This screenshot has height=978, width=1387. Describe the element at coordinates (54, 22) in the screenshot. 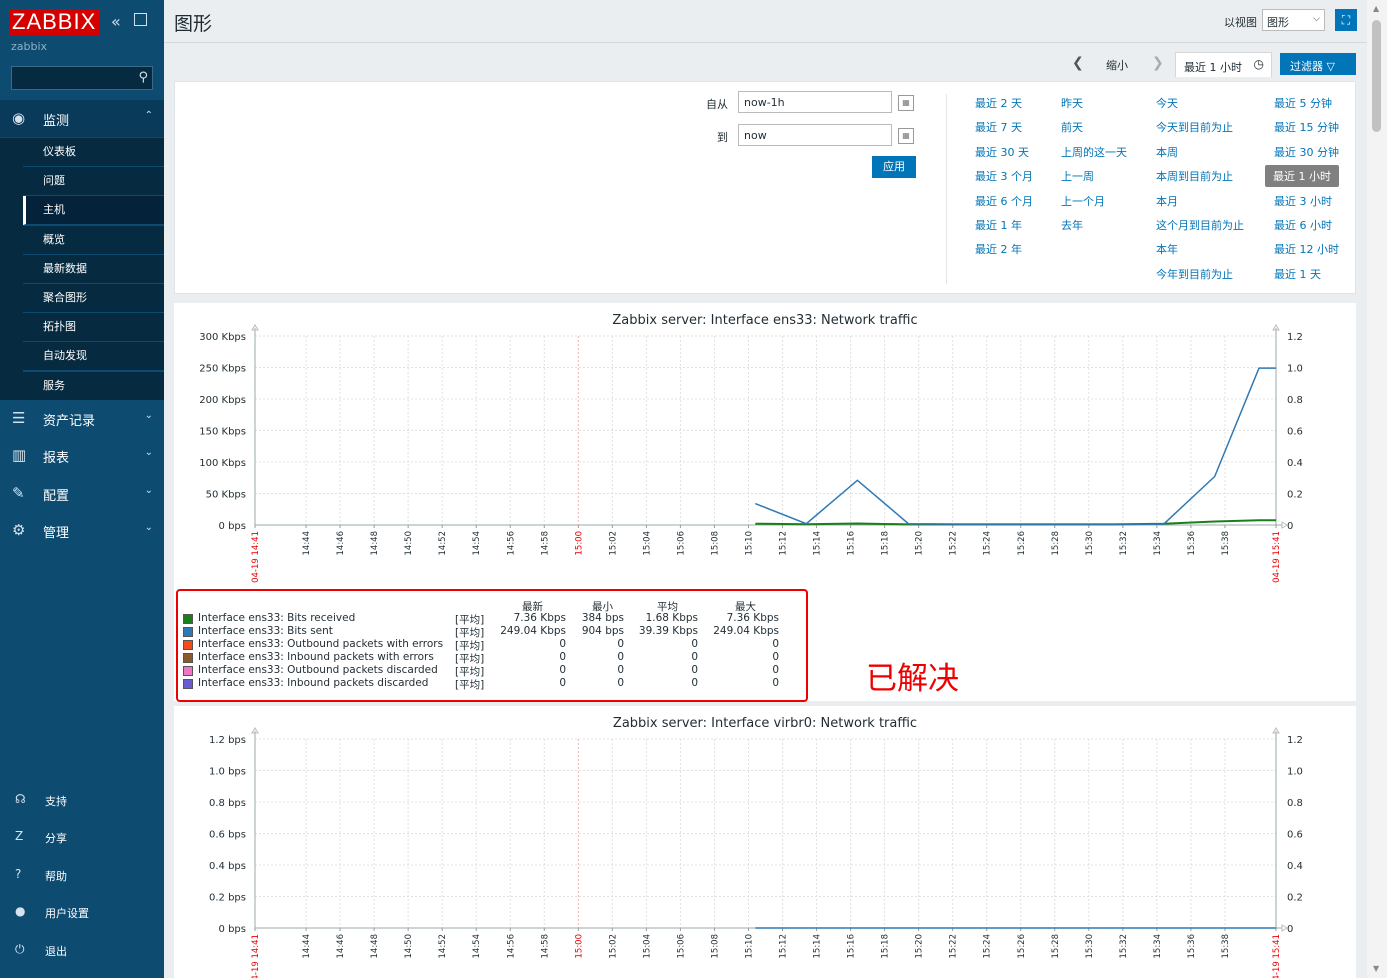

I see `zabbix-logo: ZABBIX` at that location.